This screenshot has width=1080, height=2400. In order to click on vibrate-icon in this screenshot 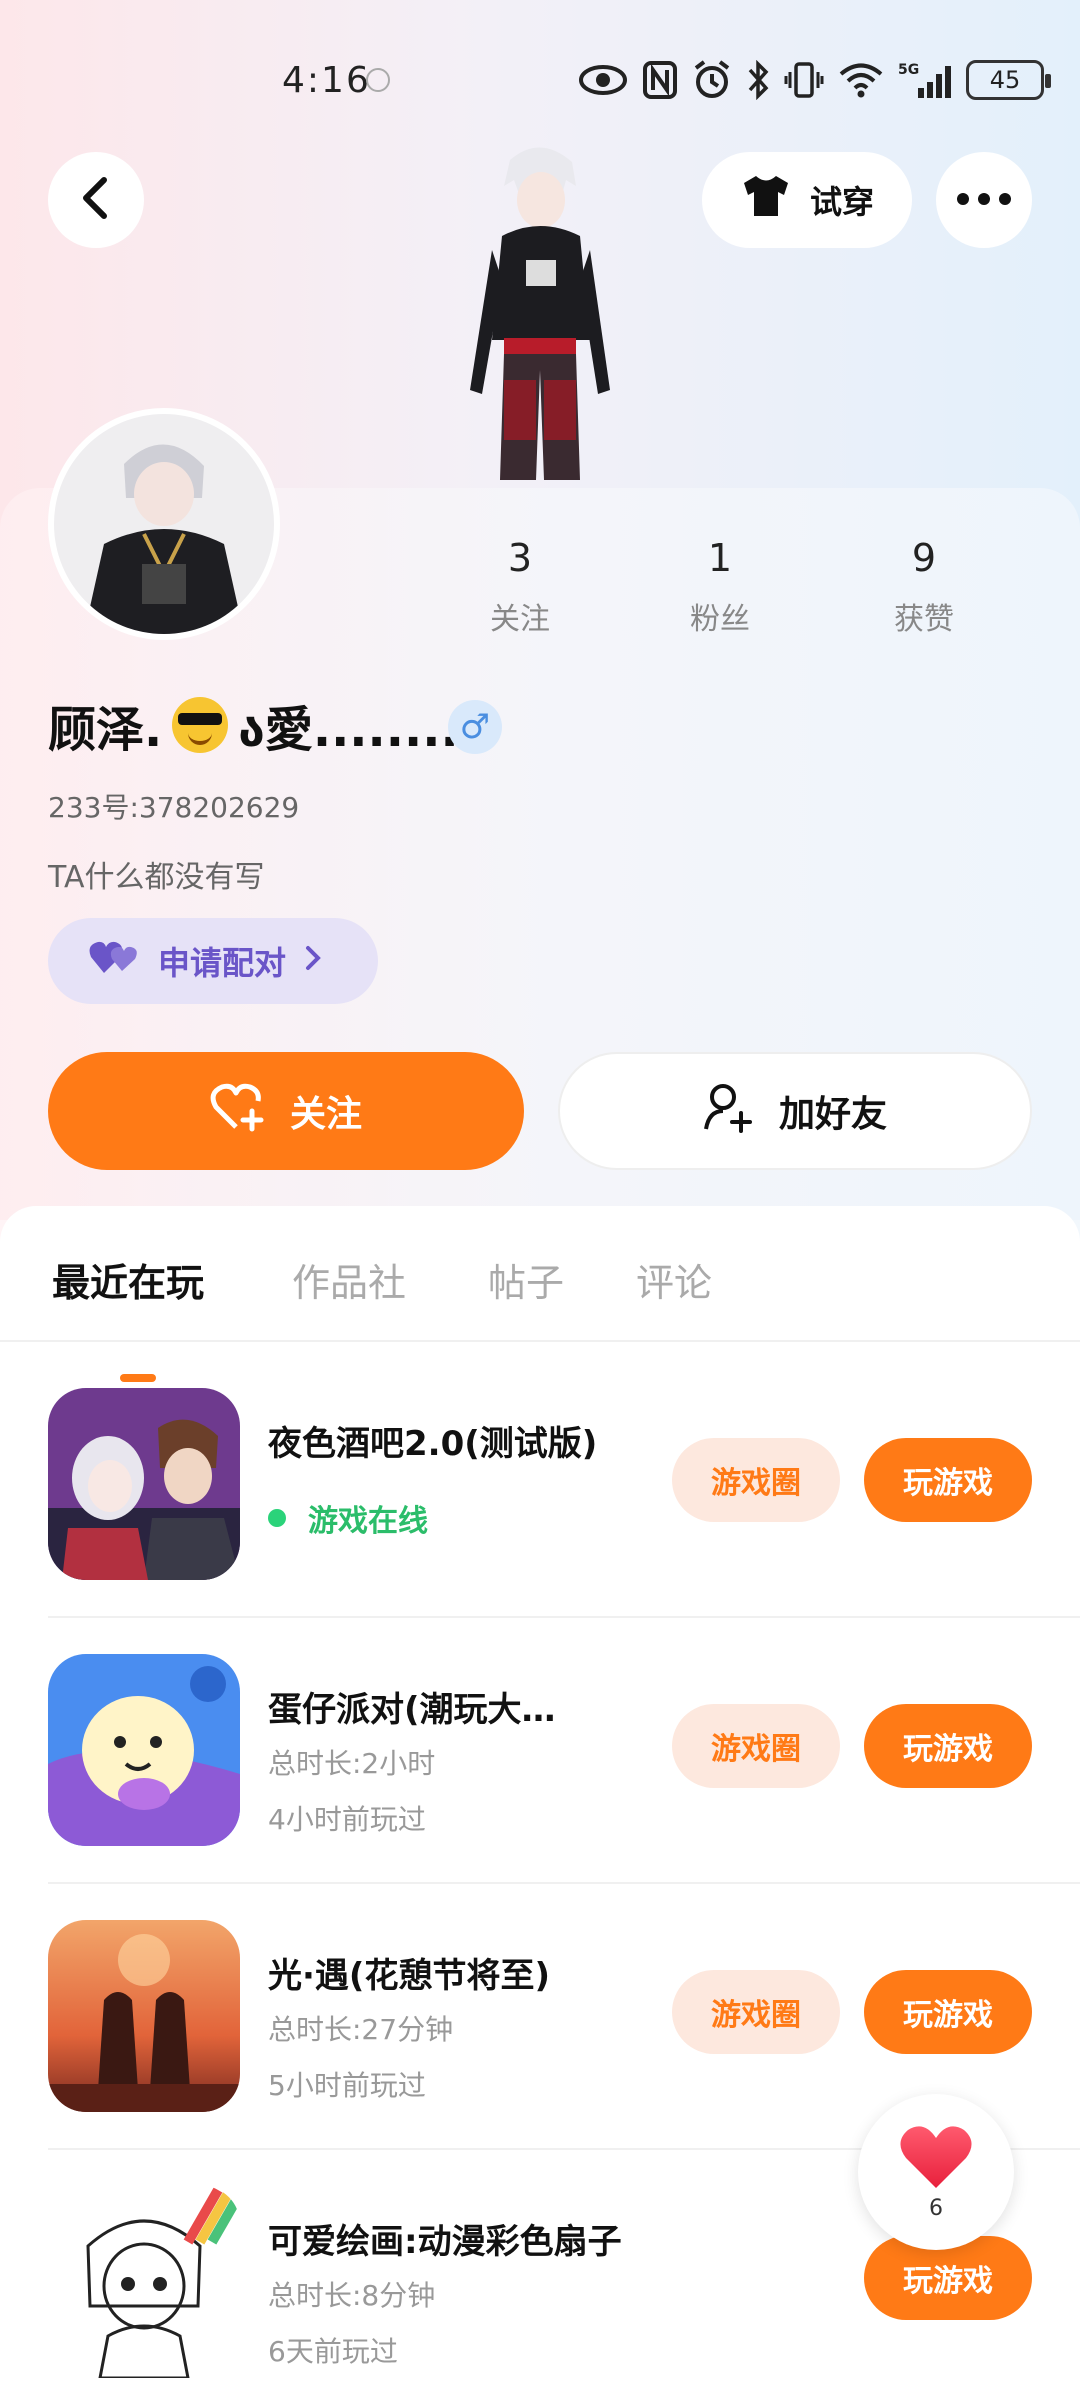, I will do `click(804, 80)`.